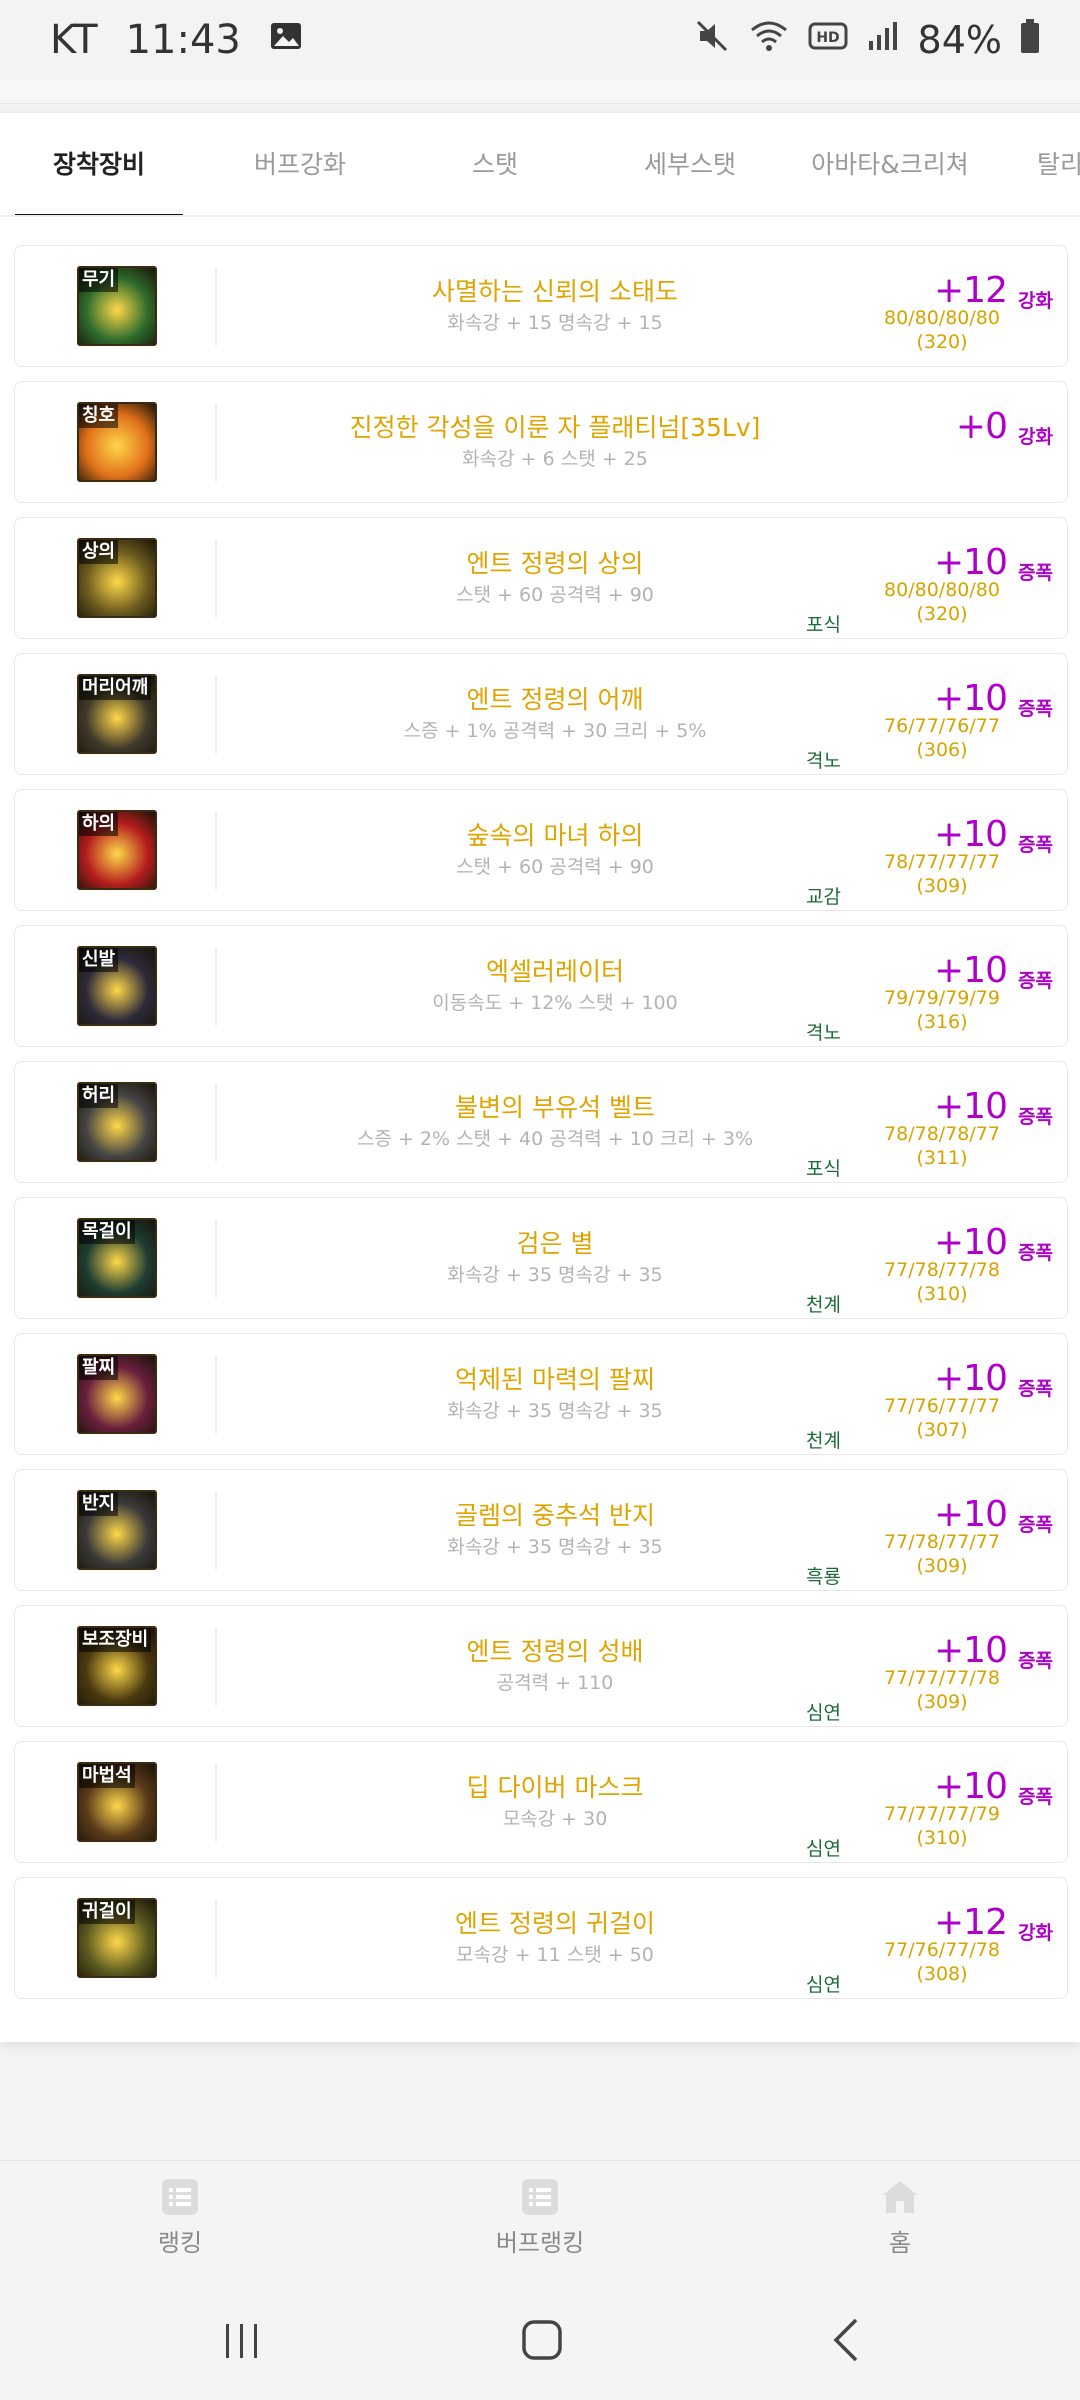 This screenshot has width=1080, height=2400. Describe the element at coordinates (555, 323) in the screenshot. I see `item-stats: 화속강 + 15 명속강 + 15` at that location.